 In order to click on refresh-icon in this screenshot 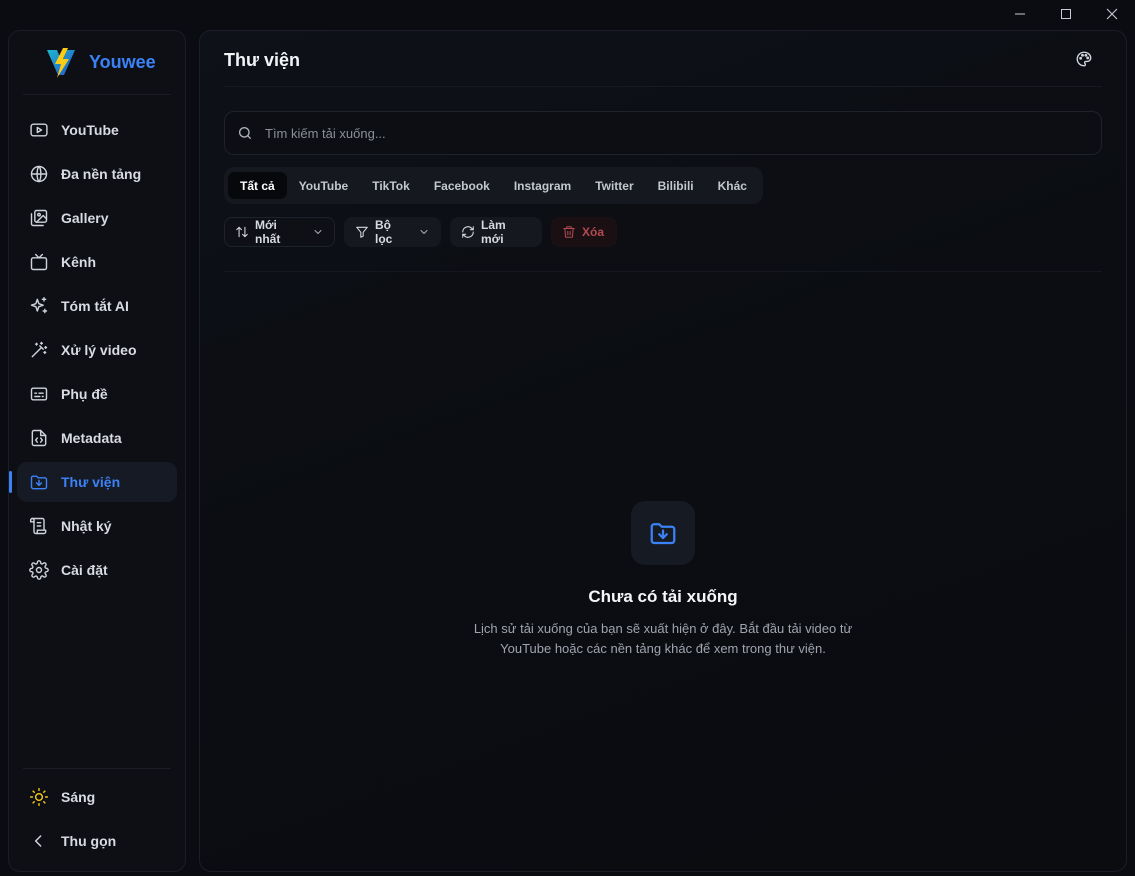, I will do `click(468, 232)`.